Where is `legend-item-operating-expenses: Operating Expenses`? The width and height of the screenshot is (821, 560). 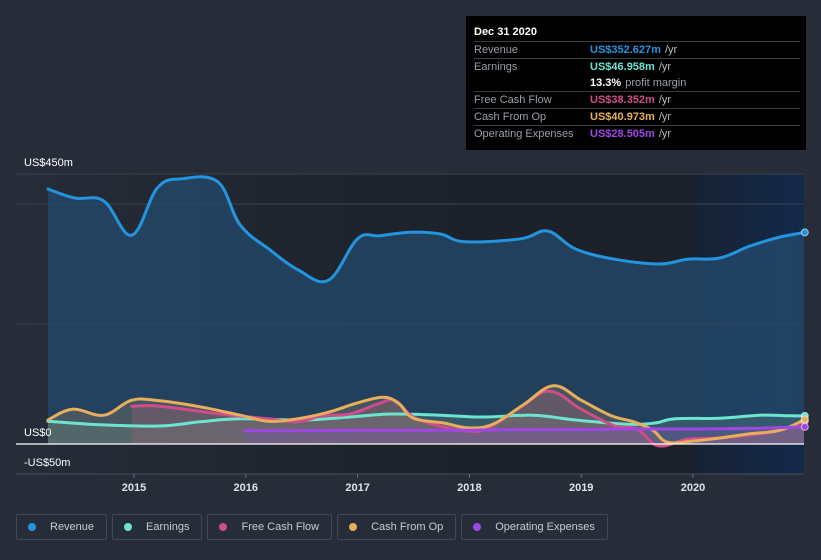
legend-item-operating-expenses: Operating Expenses is located at coordinates (534, 527).